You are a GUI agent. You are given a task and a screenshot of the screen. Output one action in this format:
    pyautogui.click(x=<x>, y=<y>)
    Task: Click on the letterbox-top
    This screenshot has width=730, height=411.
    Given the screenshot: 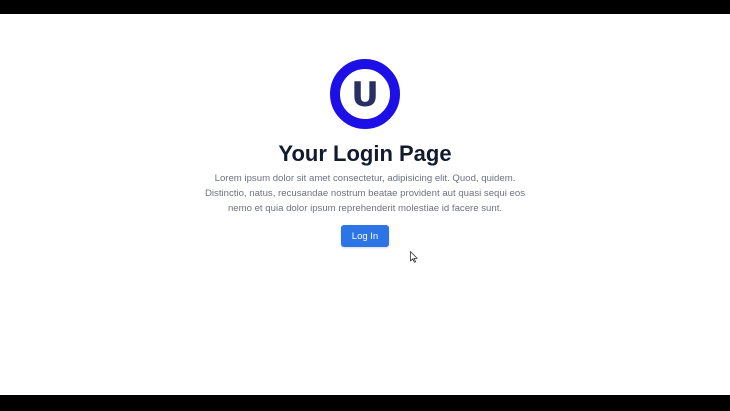 What is the action you would take?
    pyautogui.click(x=365, y=7)
    